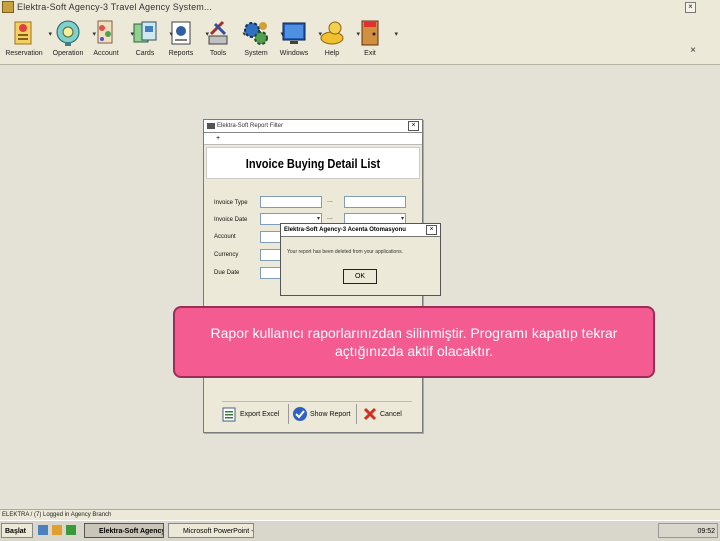 The image size is (720, 541). What do you see at coordinates (360, 276) in the screenshot?
I see `ok-button: OK` at bounding box center [360, 276].